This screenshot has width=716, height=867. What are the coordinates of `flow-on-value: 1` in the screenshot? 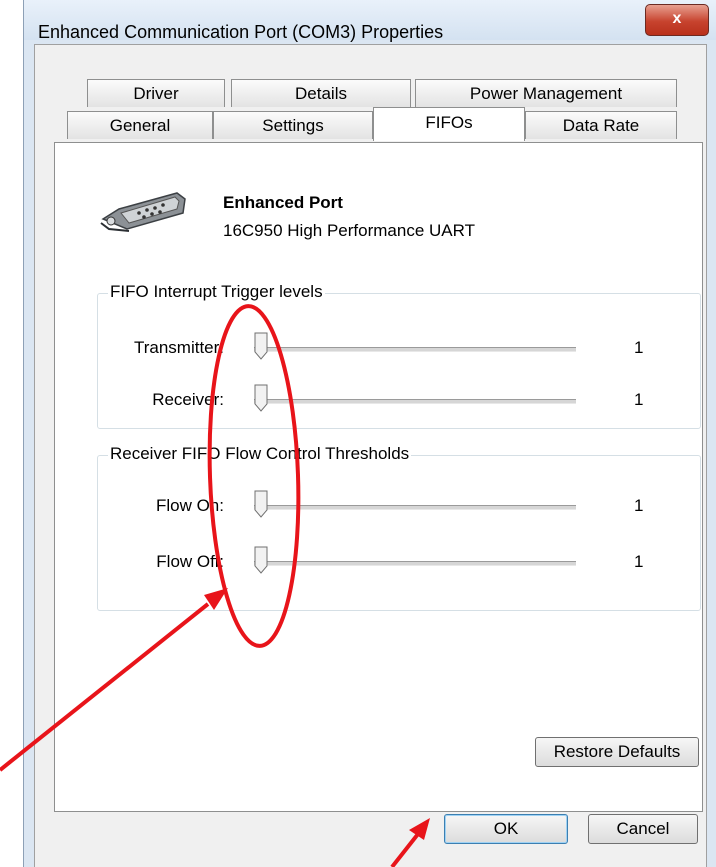 It's located at (639, 505).